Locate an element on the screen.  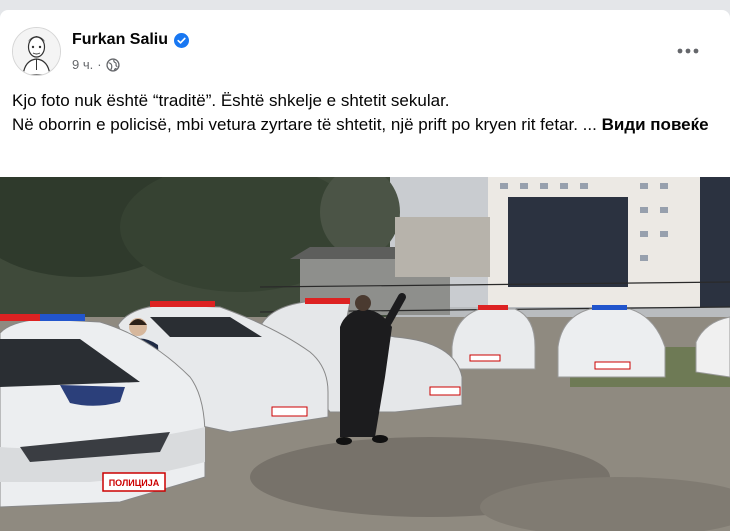
post-meta: 9 ч. · is located at coordinates (96, 64).